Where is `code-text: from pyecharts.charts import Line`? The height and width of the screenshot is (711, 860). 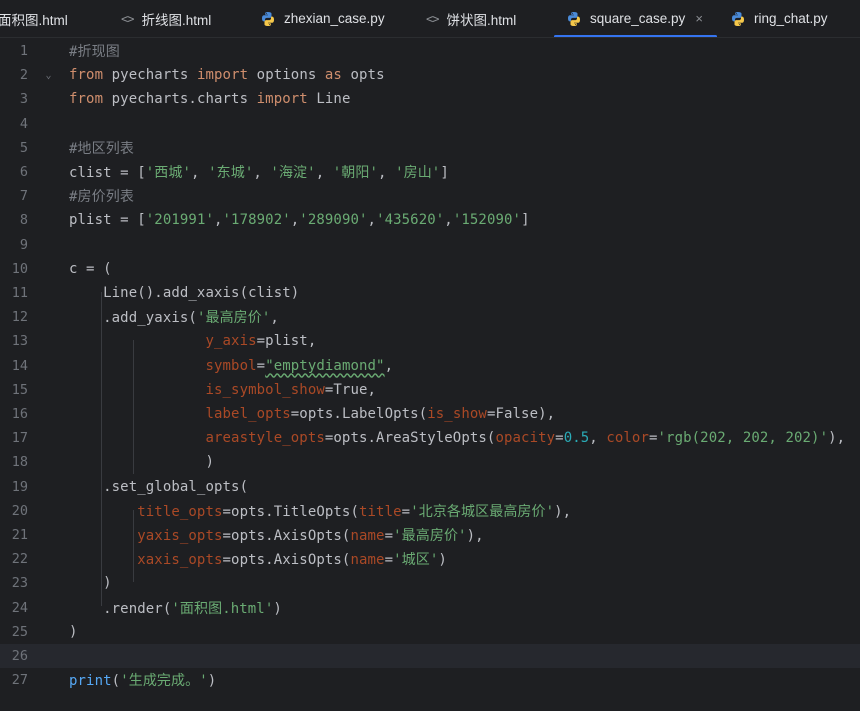 code-text: from pyecharts.charts import Line is located at coordinates (210, 99).